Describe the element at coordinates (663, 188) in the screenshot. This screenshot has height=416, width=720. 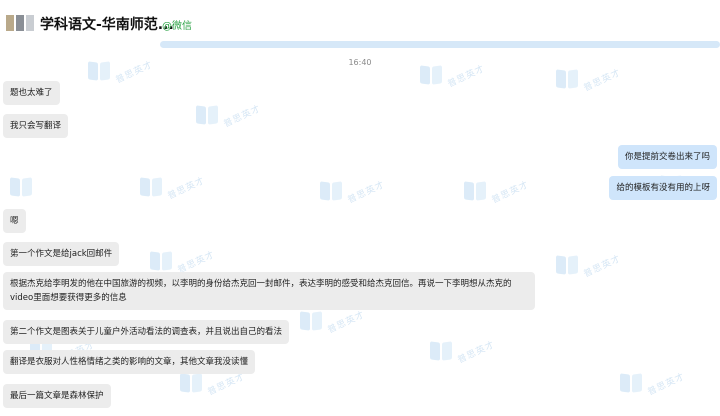
I see `message-bubble: 给的模板有没有用的上呀` at that location.